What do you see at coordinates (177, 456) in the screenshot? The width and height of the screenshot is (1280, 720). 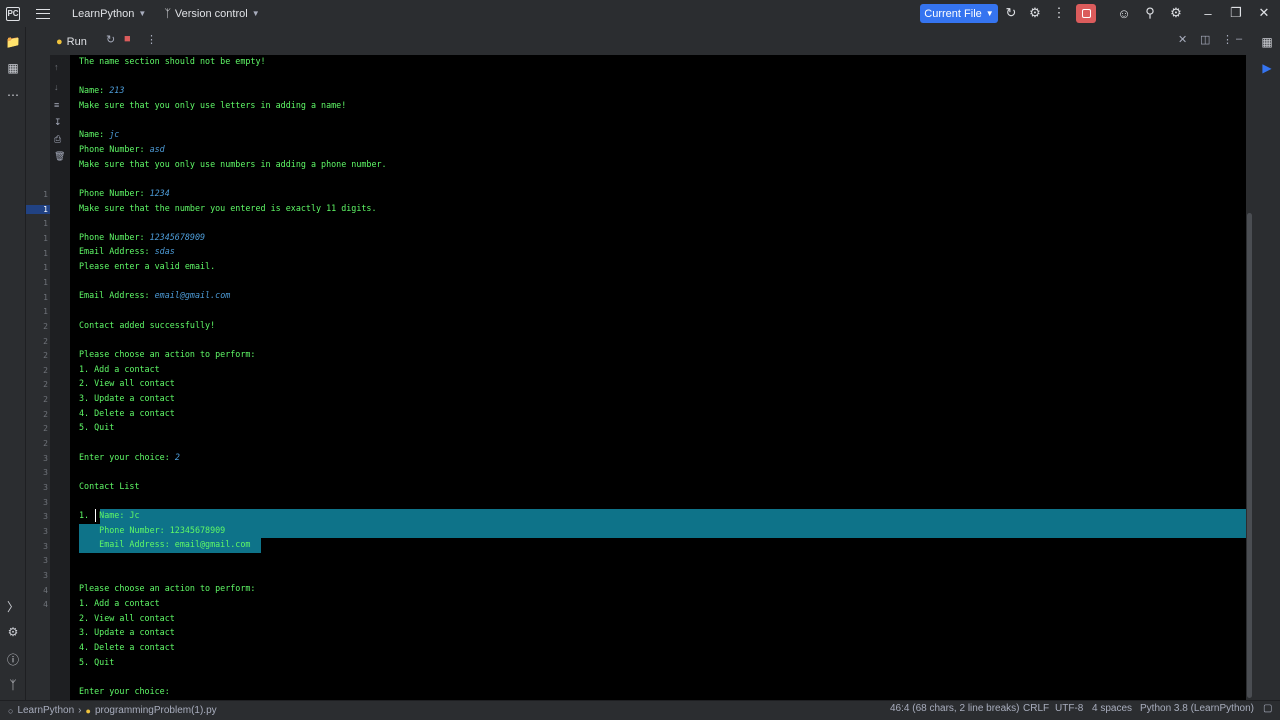 I see `console-user-input: 2` at bounding box center [177, 456].